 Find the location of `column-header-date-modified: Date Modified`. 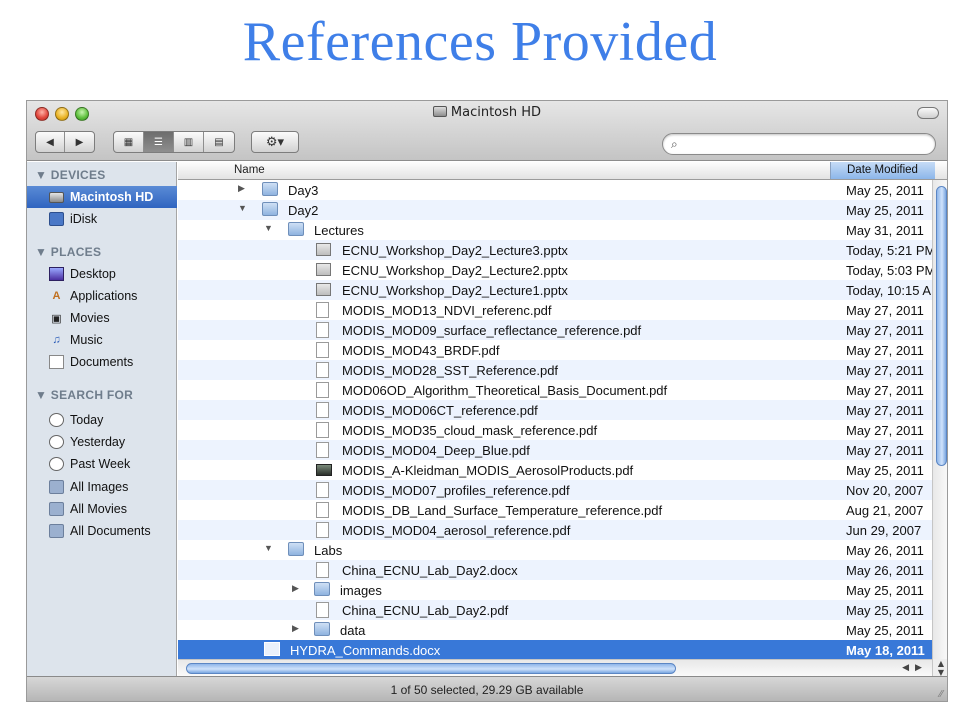

column-header-date-modified: Date Modified is located at coordinates (882, 170).